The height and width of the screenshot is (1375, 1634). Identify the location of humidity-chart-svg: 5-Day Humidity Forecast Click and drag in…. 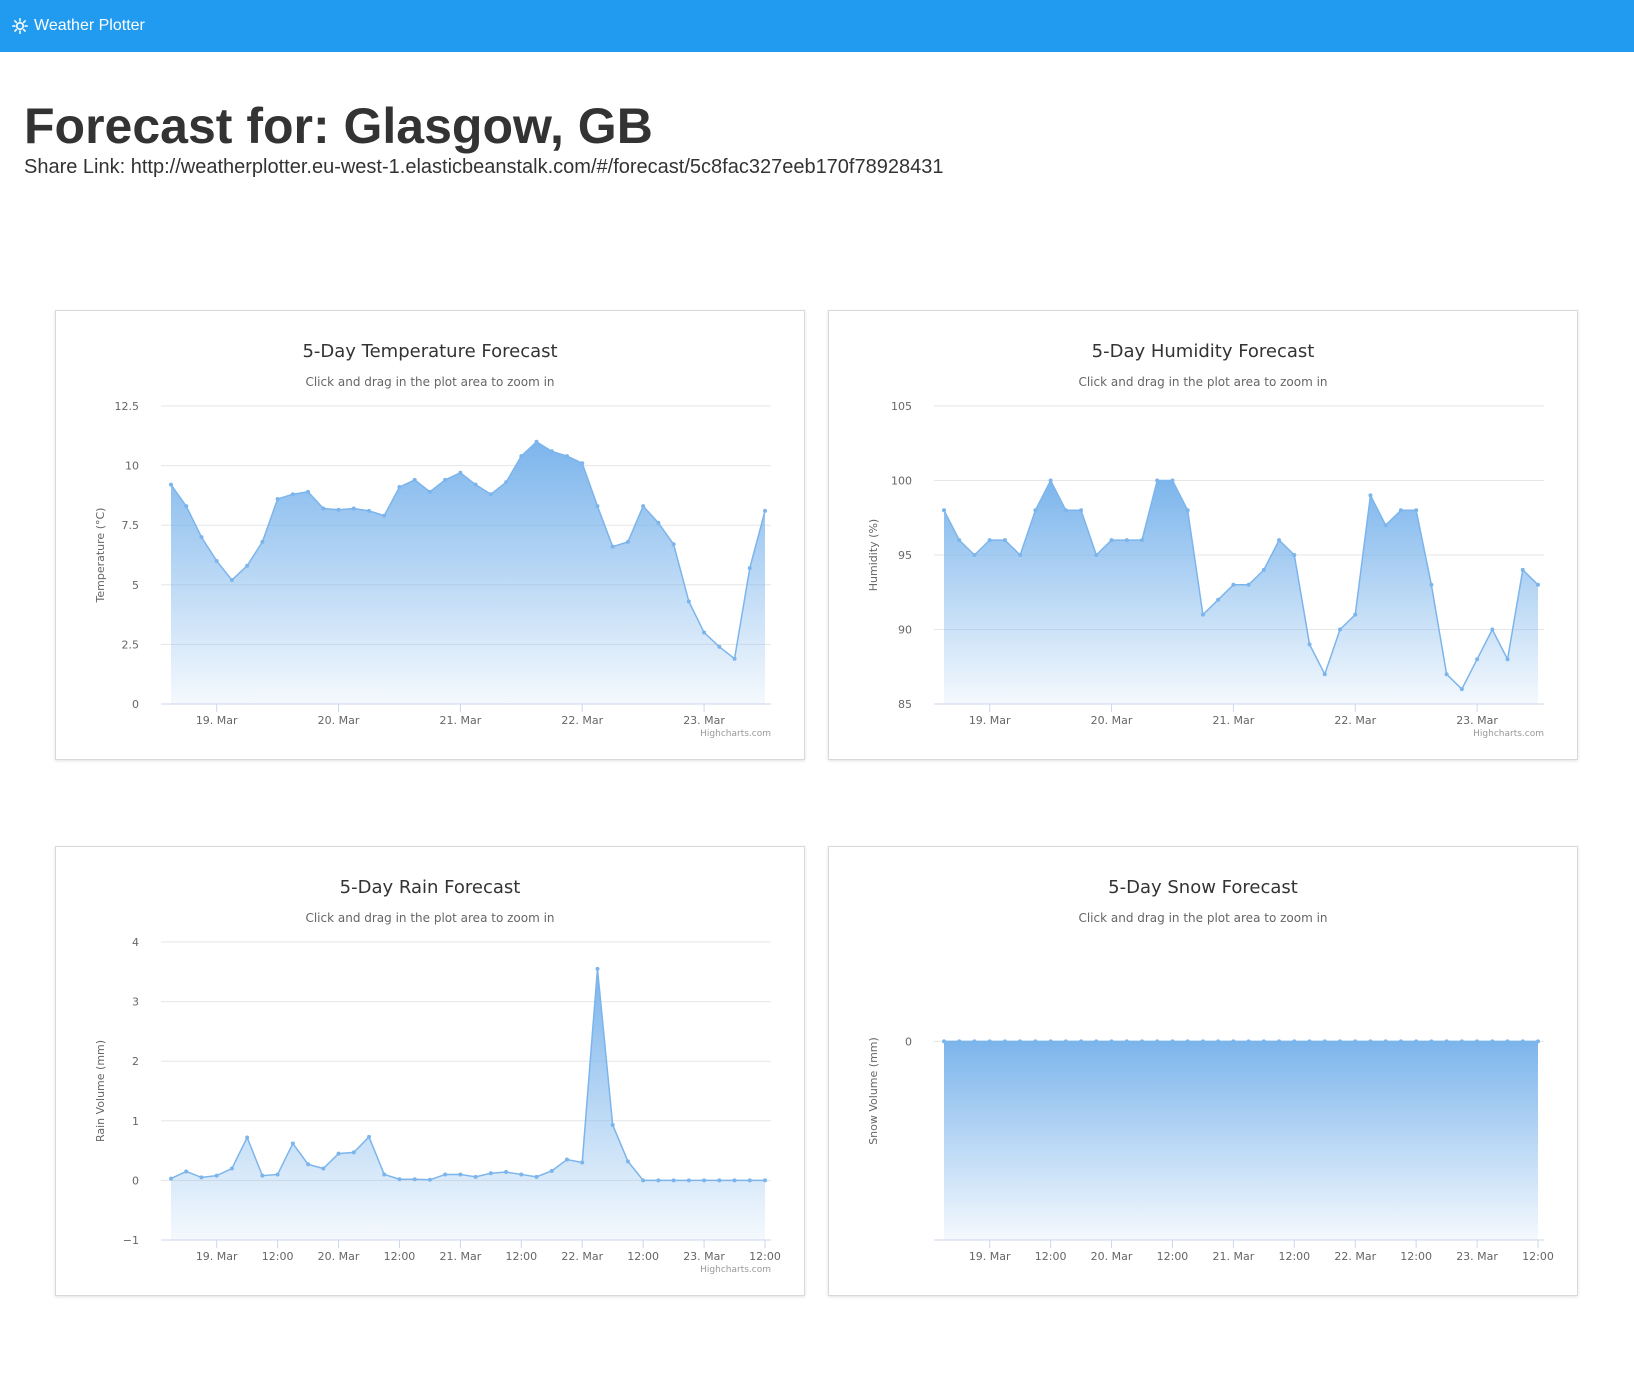
(1203, 535).